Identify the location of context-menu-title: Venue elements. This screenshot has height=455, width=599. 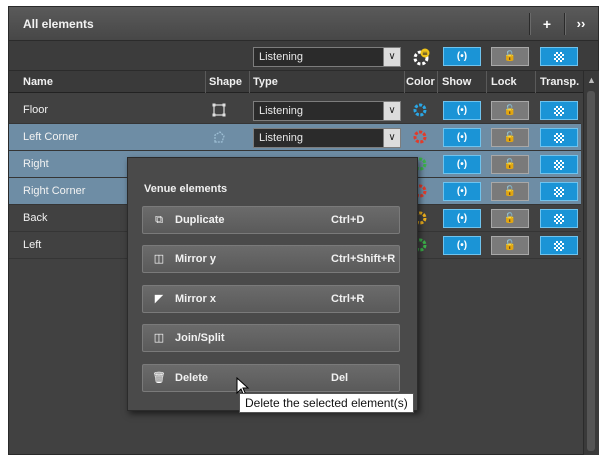
(186, 189).